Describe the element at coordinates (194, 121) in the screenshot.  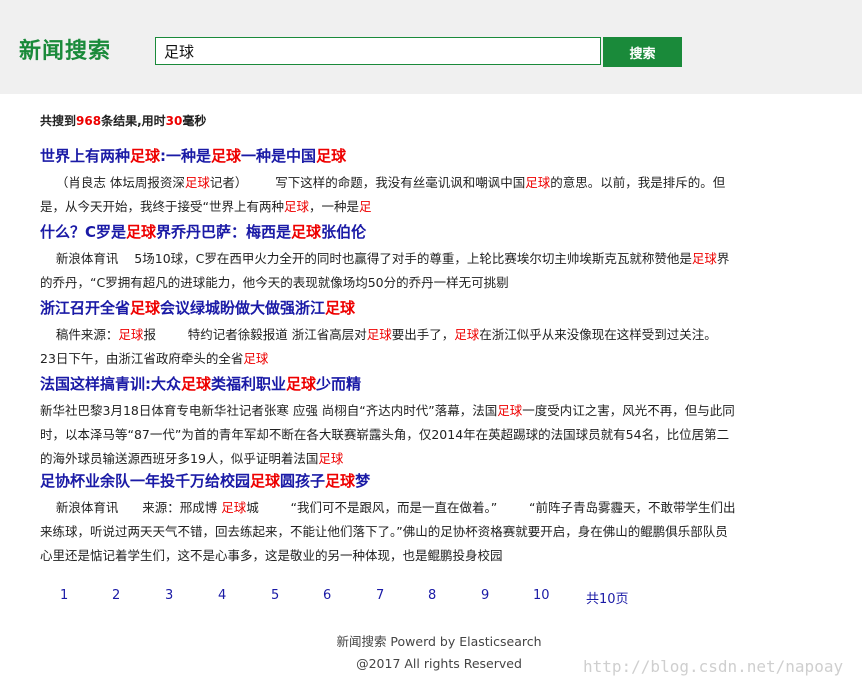
I see `summary-suffix: 毫秒` at that location.